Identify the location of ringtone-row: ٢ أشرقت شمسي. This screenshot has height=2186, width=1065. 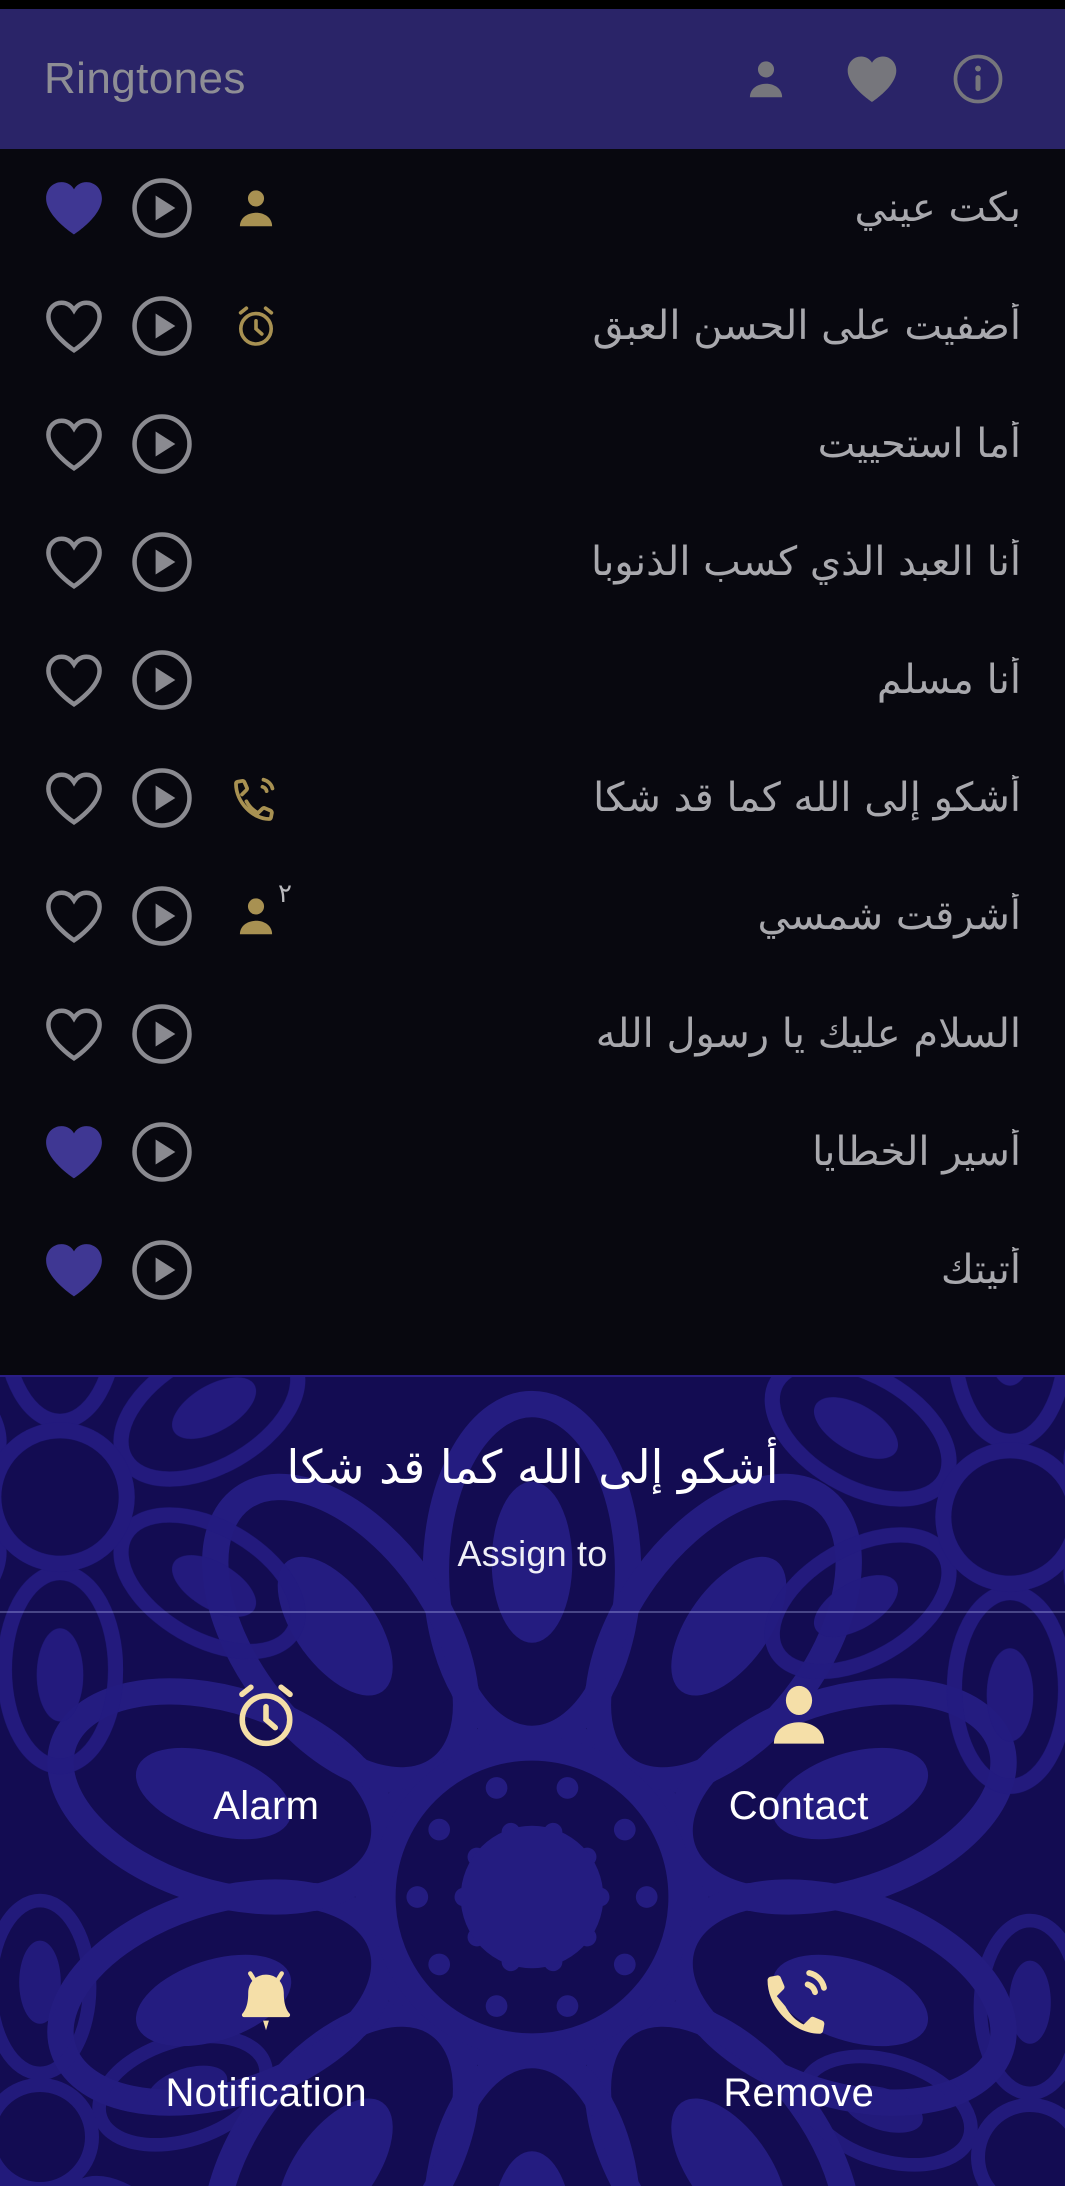
(532, 916).